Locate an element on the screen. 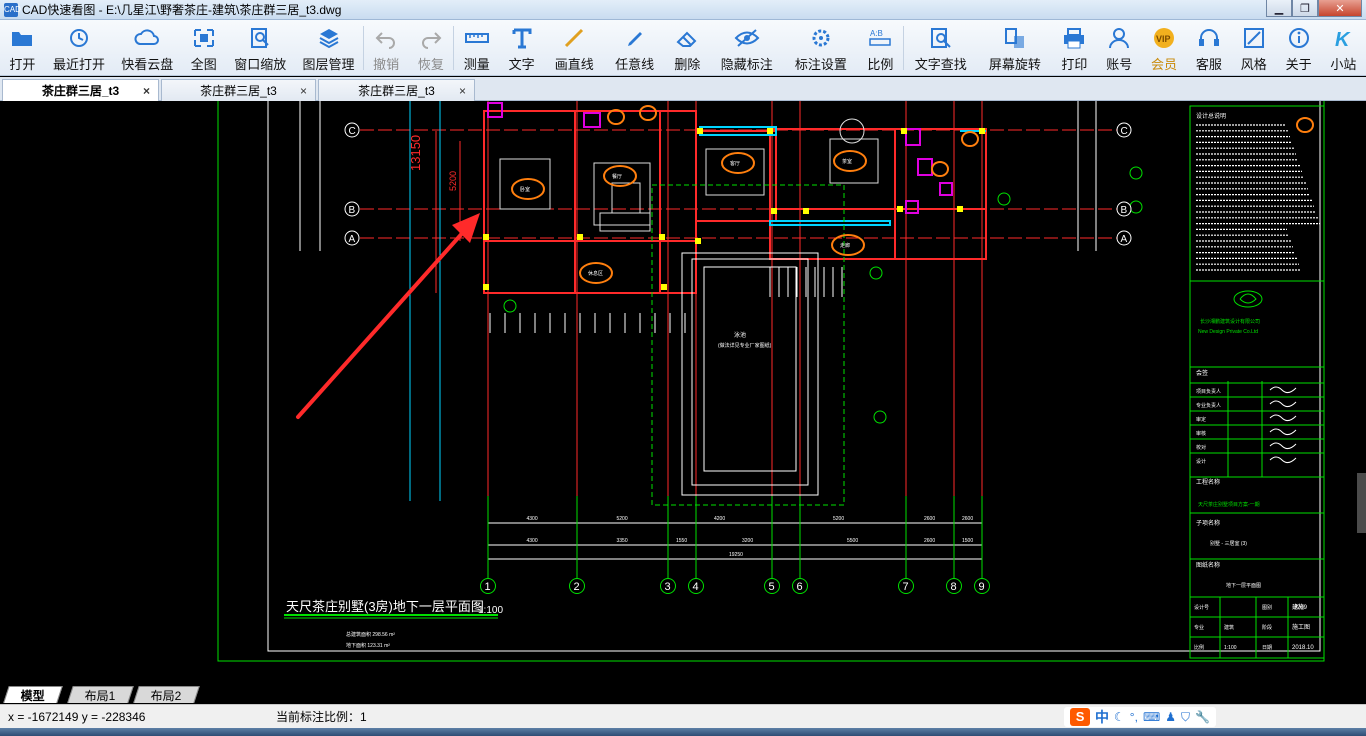  site-button: K 小站 is located at coordinates (1343, 48).